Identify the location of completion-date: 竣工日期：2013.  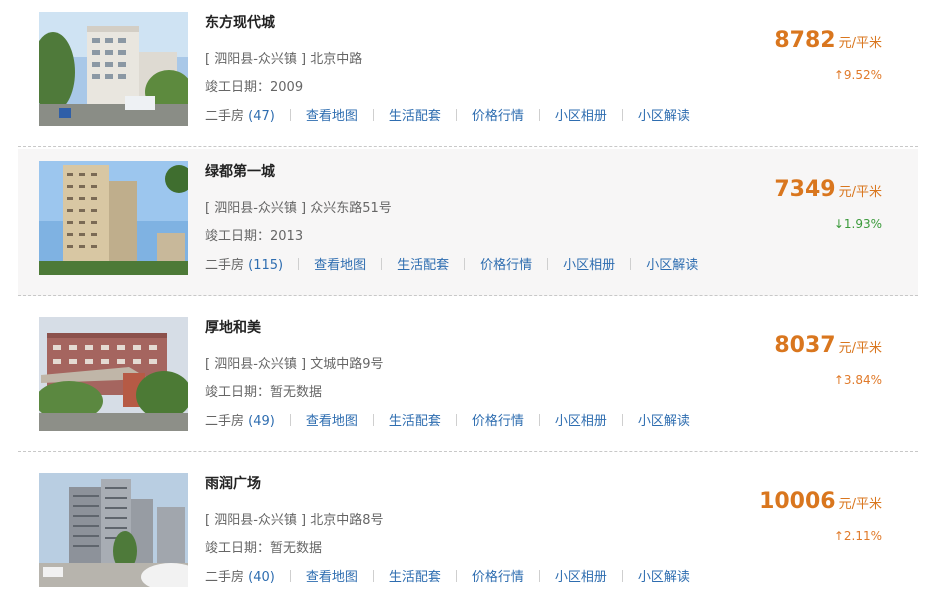
(254, 236).